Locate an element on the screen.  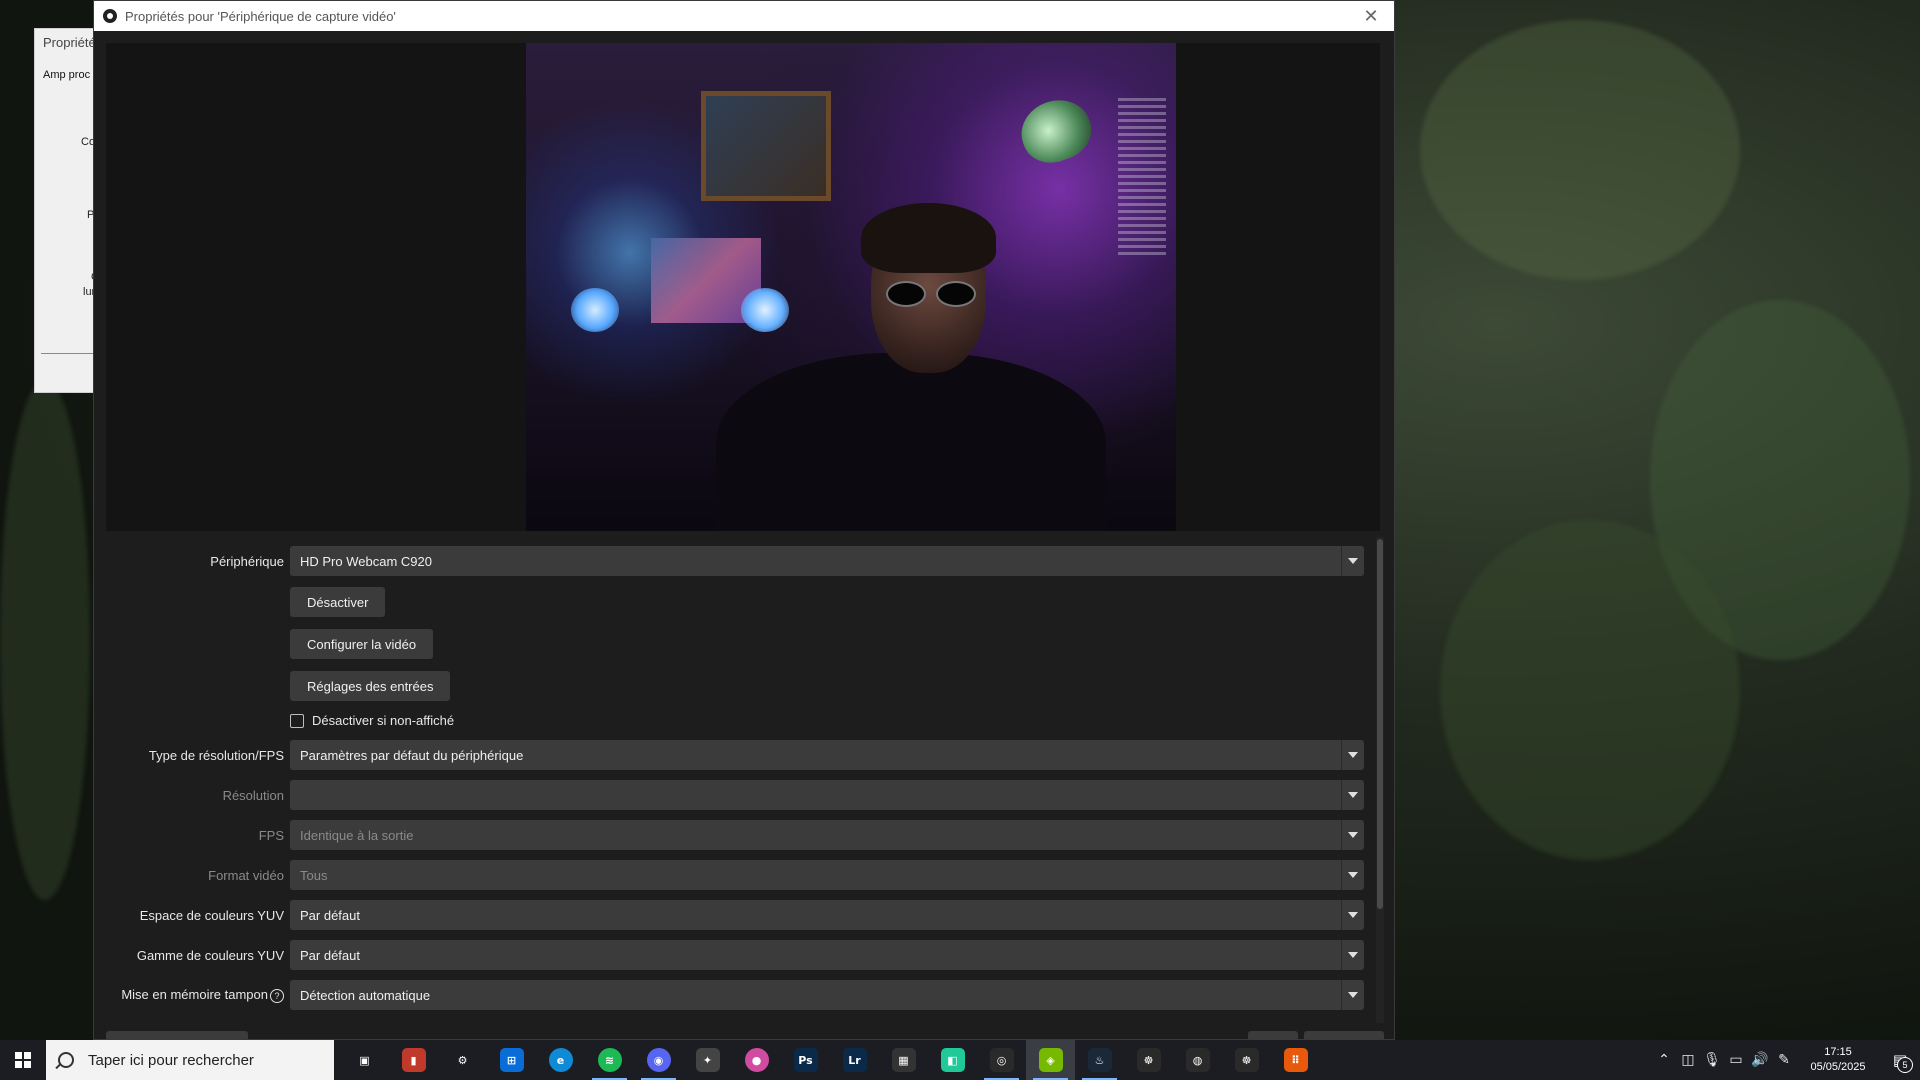
defaults-button is located at coordinates (177, 1035).